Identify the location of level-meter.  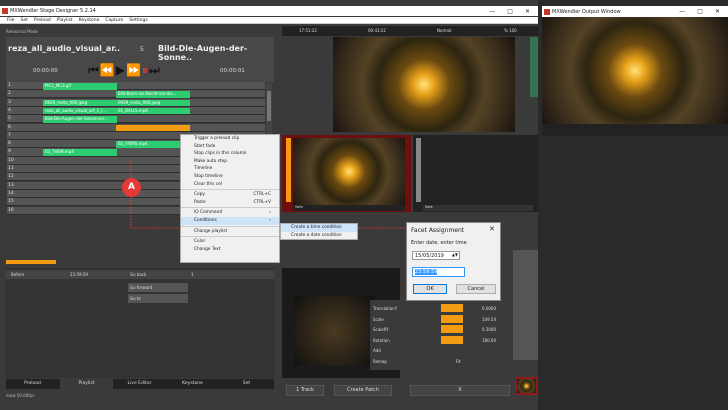
(534, 67).